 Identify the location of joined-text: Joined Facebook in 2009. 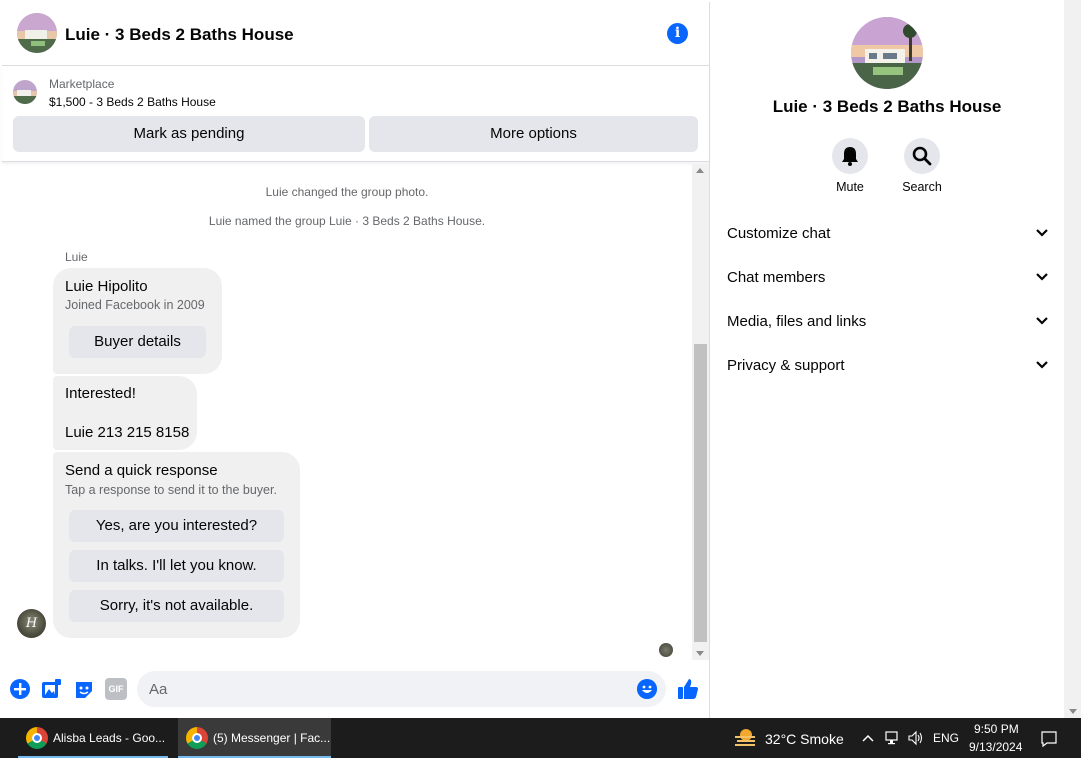
(135, 305).